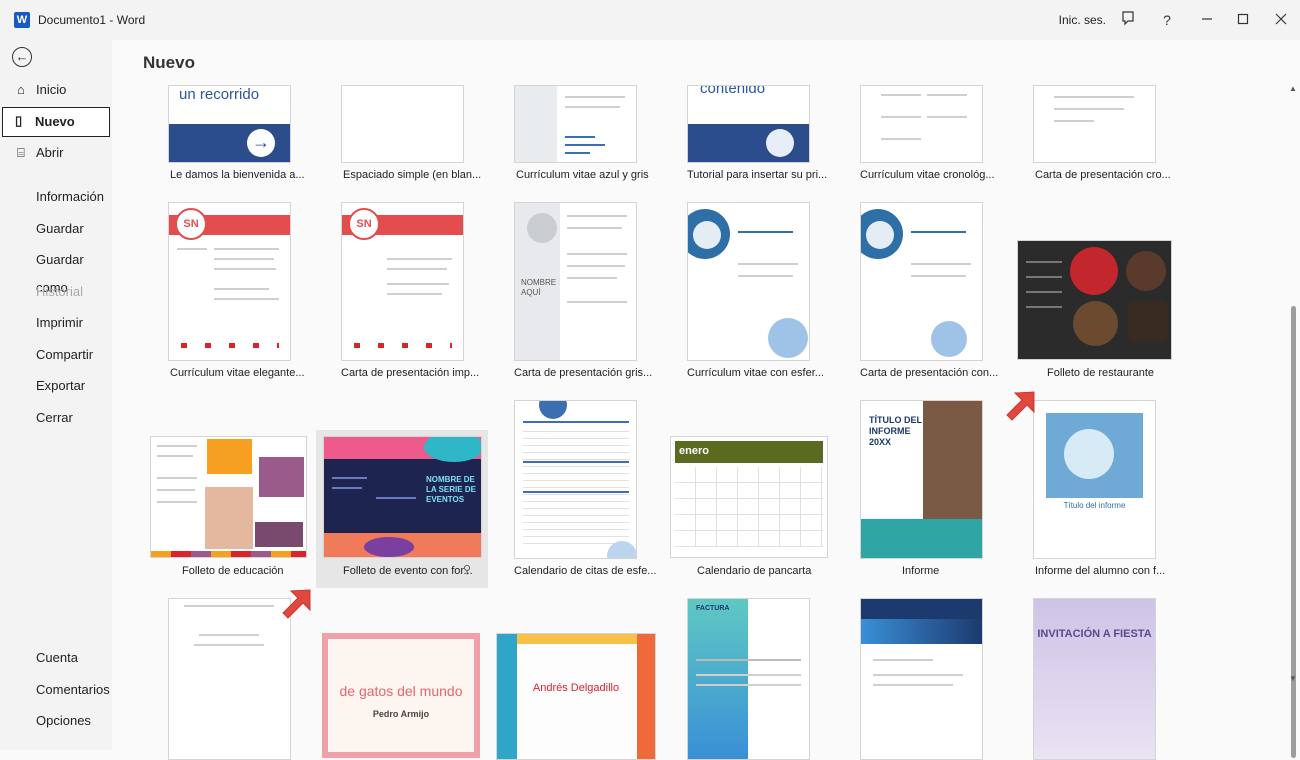  I want to click on page-title: Nuevo, so click(169, 62).